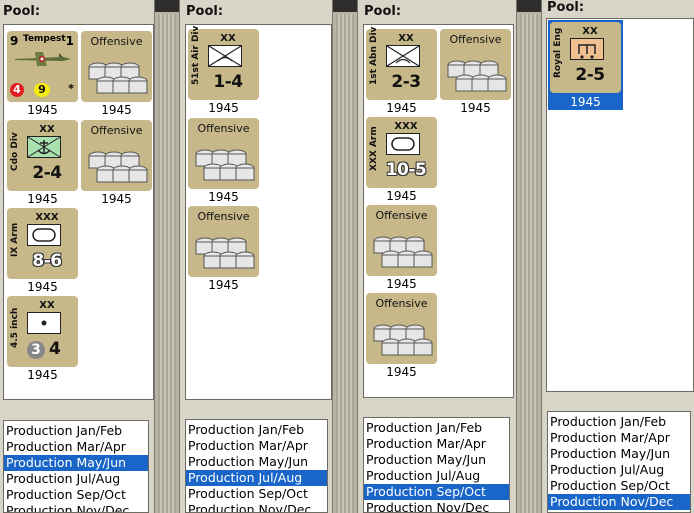  I want to click on list-item-selected: Production Nov/Dec, so click(619, 502).